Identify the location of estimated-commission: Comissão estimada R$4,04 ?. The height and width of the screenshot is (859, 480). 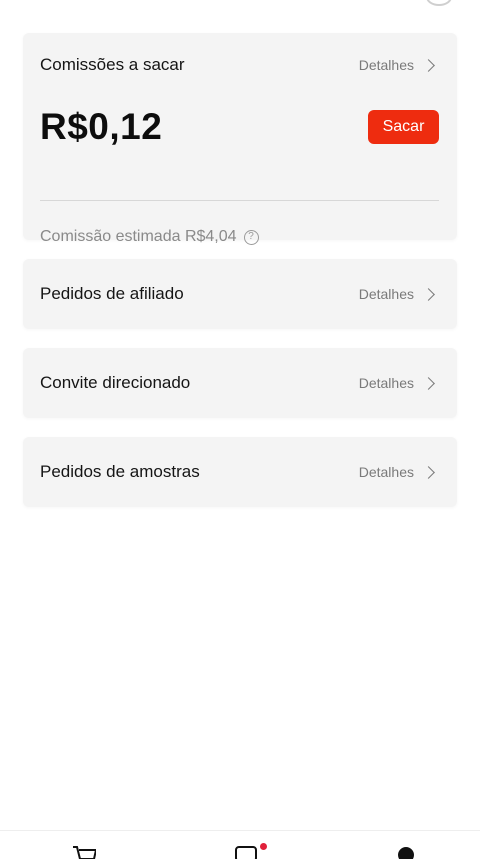
(149, 237).